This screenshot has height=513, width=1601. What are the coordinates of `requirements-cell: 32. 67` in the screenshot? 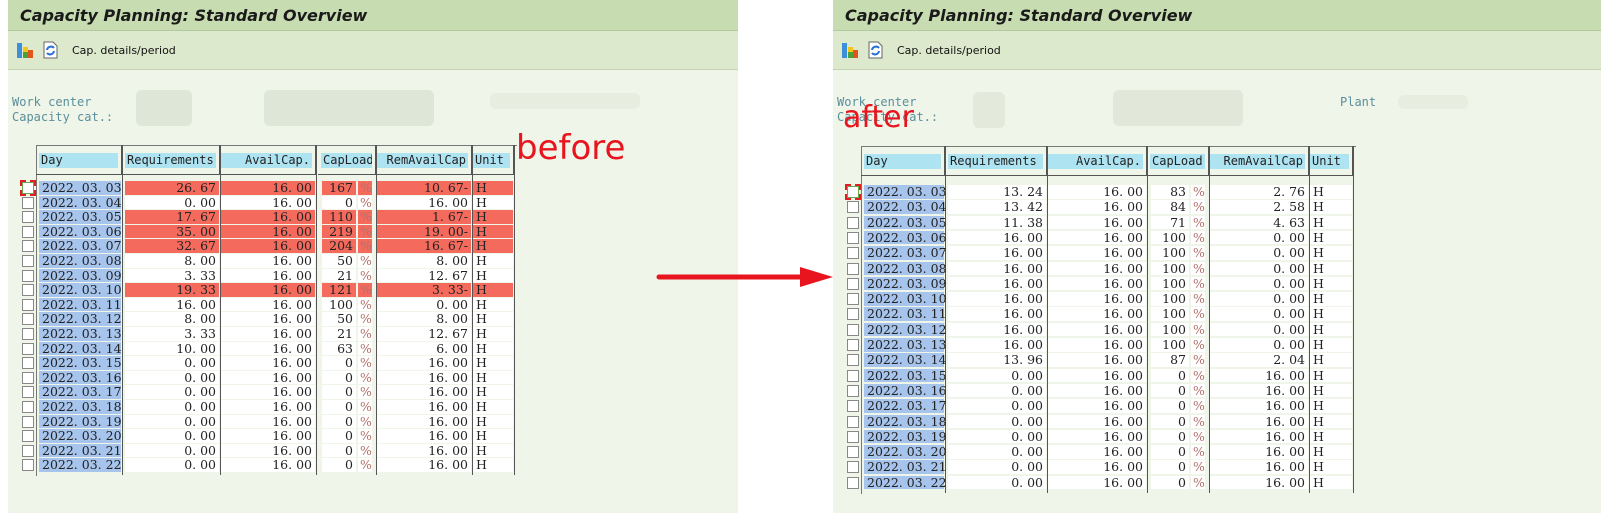 It's located at (172, 246).